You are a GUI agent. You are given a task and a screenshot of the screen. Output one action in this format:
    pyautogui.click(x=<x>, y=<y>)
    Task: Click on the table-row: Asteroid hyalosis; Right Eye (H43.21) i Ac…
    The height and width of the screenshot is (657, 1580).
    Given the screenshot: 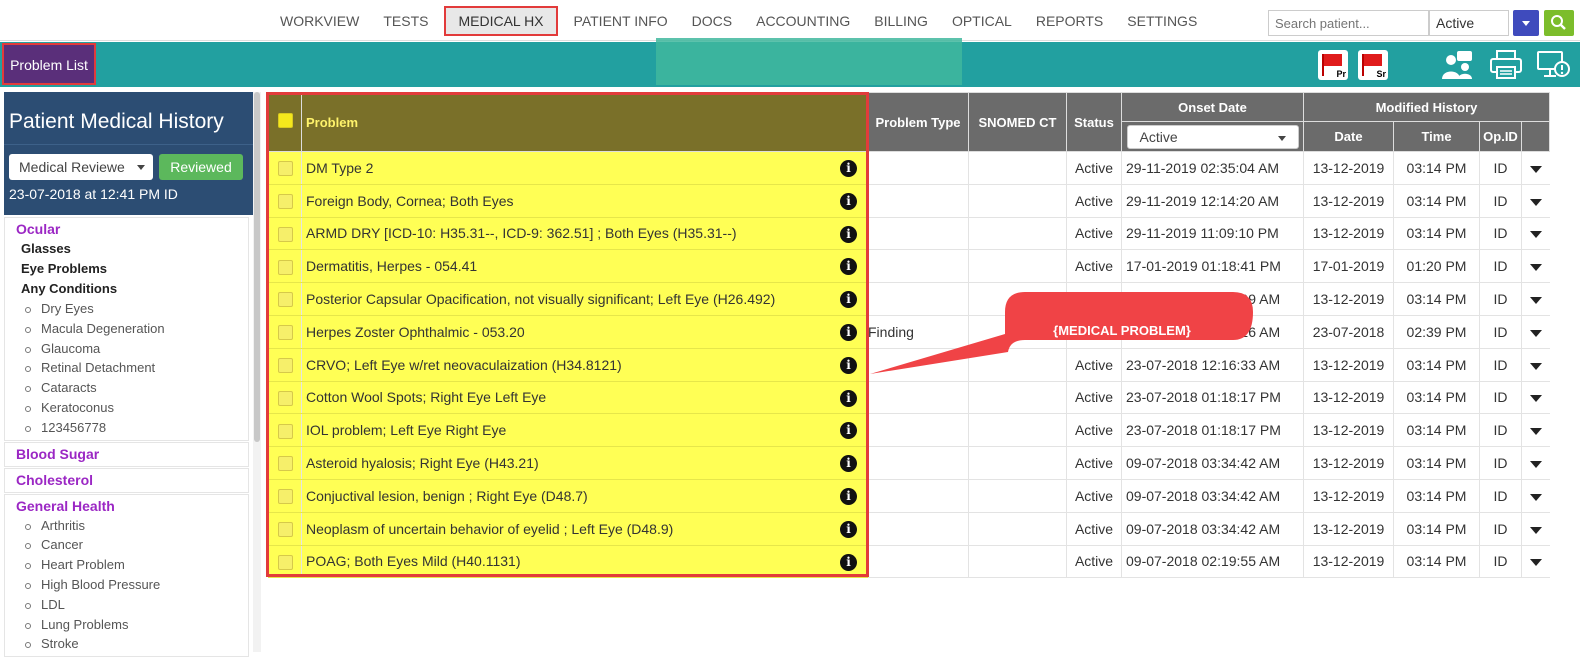 What is the action you would take?
    pyautogui.click(x=909, y=463)
    